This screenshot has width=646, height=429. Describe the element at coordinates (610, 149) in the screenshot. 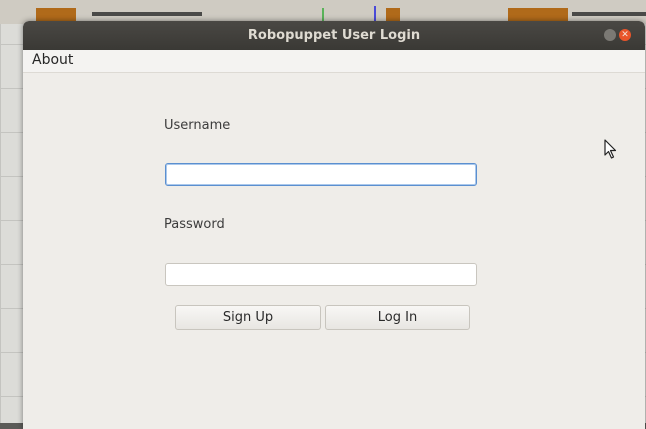

I see `mouse-pointer-icon` at that location.